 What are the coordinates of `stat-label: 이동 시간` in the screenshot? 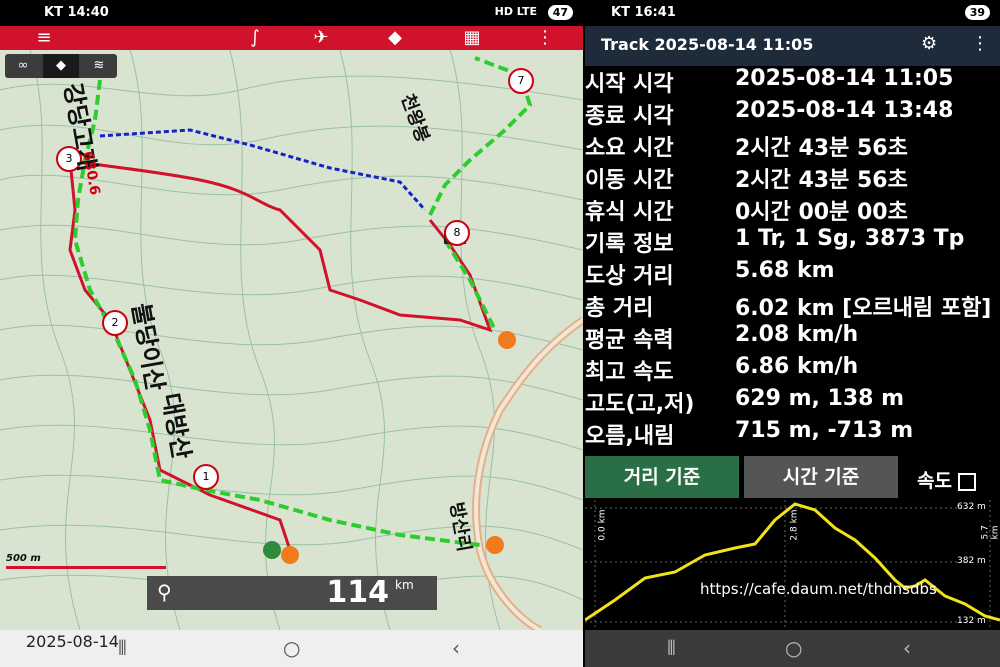 It's located at (629, 180).